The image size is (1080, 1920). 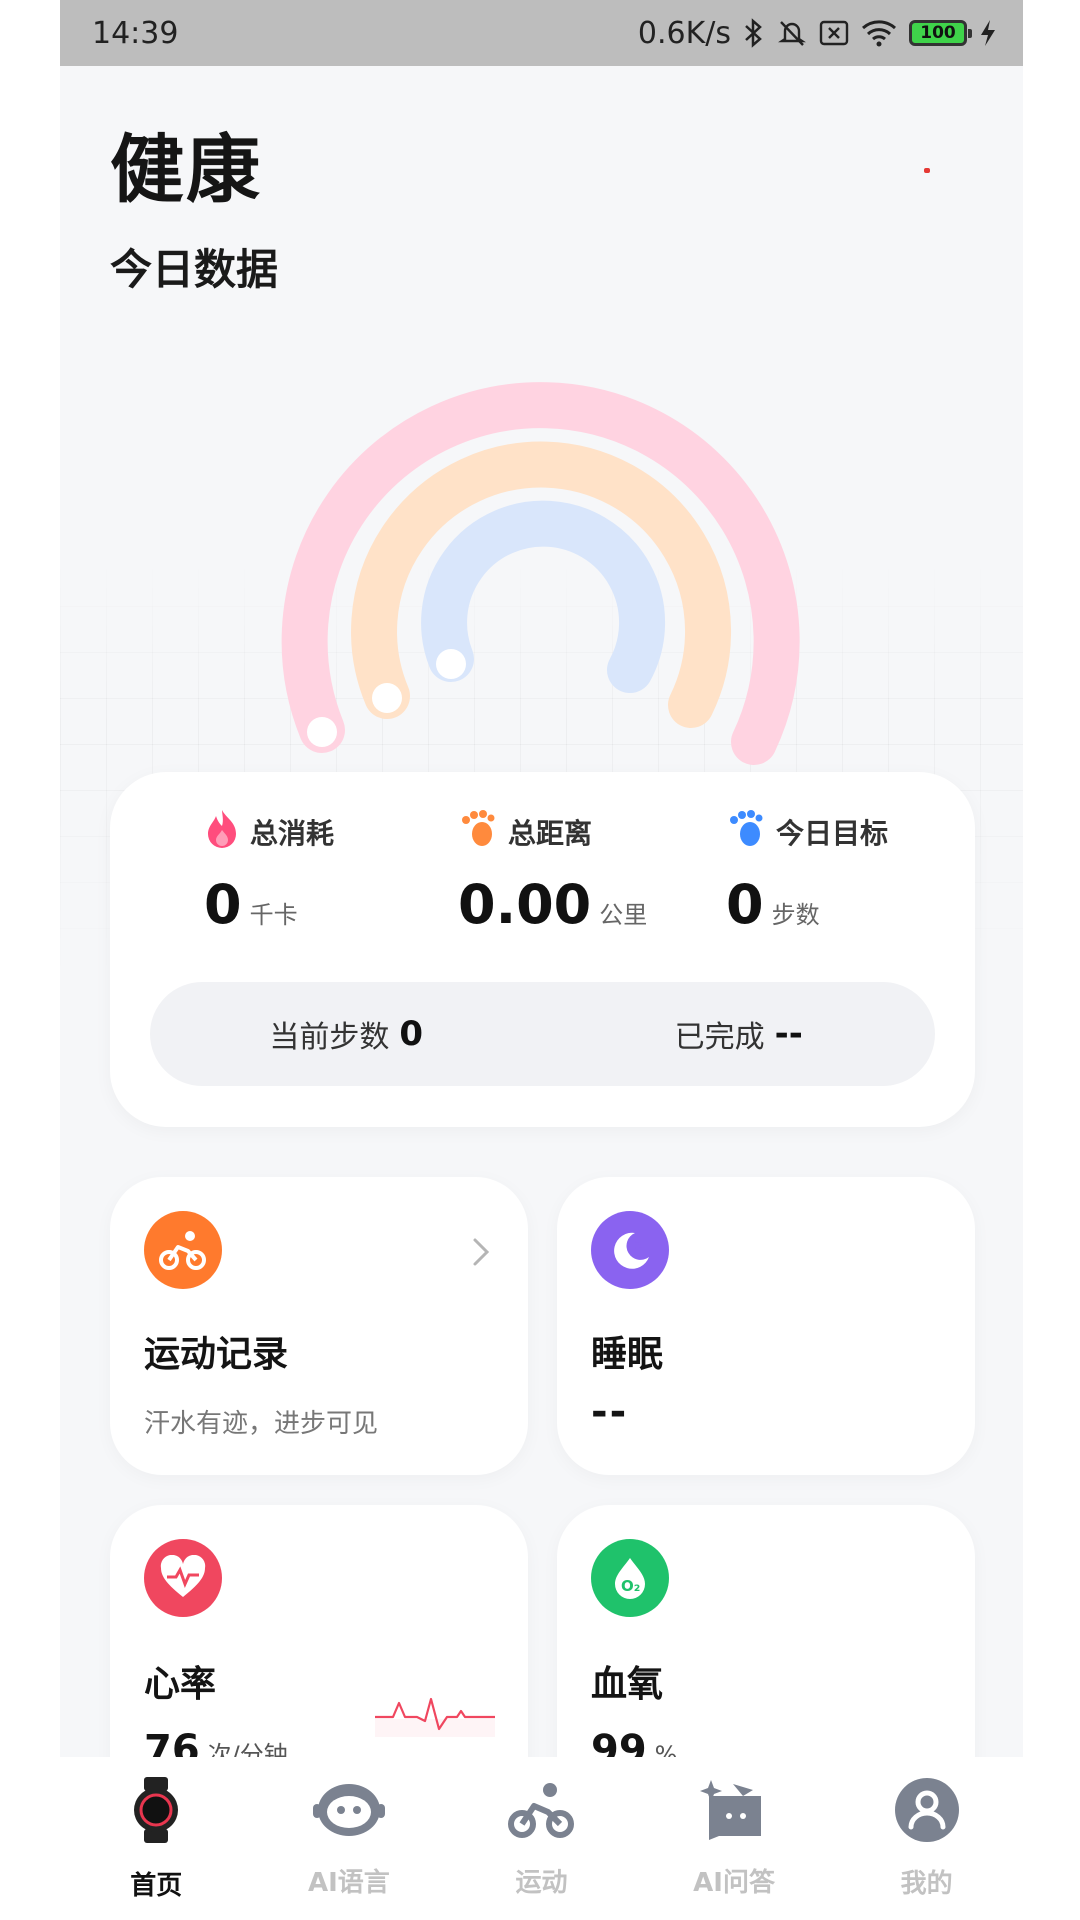 I want to click on metric-calories: 总消耗 0 千卡, so click(x=269, y=872).